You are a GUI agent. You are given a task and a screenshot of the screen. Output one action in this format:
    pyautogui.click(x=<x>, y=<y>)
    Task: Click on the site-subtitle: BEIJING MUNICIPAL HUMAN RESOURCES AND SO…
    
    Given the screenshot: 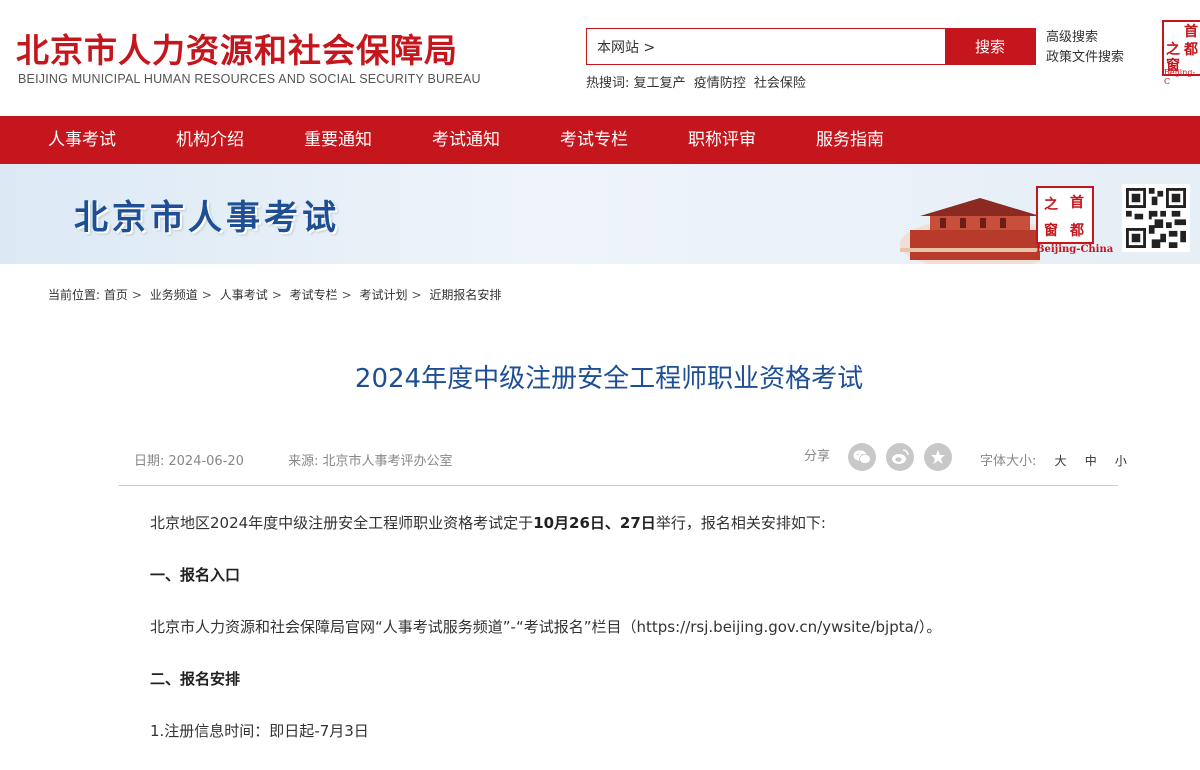 What is the action you would take?
    pyautogui.click(x=249, y=79)
    